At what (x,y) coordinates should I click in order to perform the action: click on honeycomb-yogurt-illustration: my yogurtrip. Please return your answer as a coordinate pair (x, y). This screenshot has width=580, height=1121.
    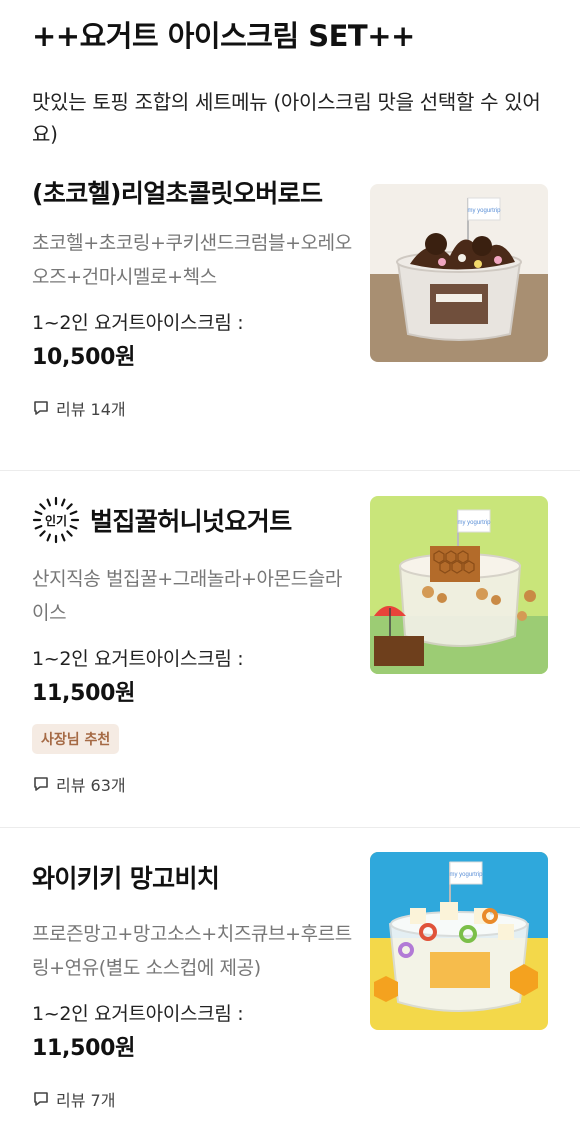
    Looking at the image, I should click on (459, 585).